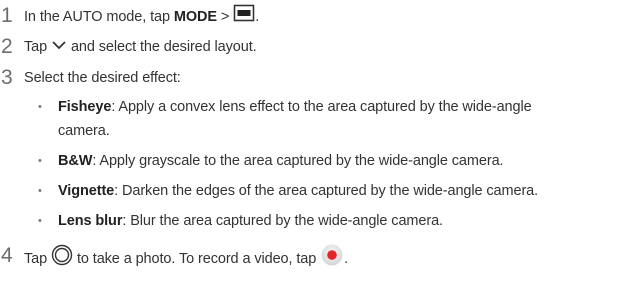 This screenshot has width=643, height=286. I want to click on shutter-icon, so click(62, 259).